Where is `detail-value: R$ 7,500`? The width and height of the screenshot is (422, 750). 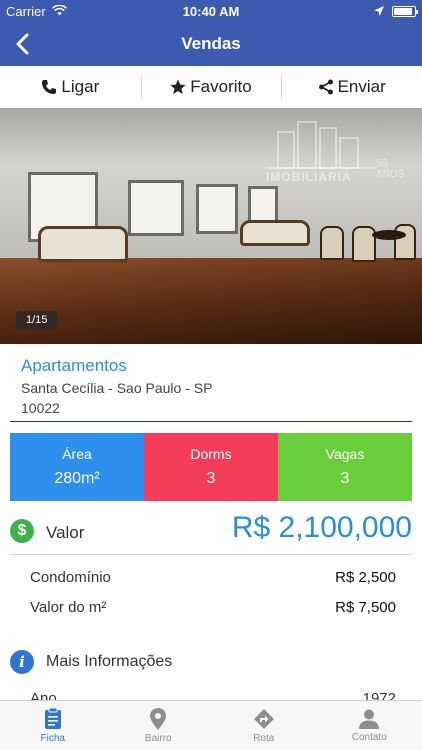 detail-value: R$ 7,500 is located at coordinates (365, 607).